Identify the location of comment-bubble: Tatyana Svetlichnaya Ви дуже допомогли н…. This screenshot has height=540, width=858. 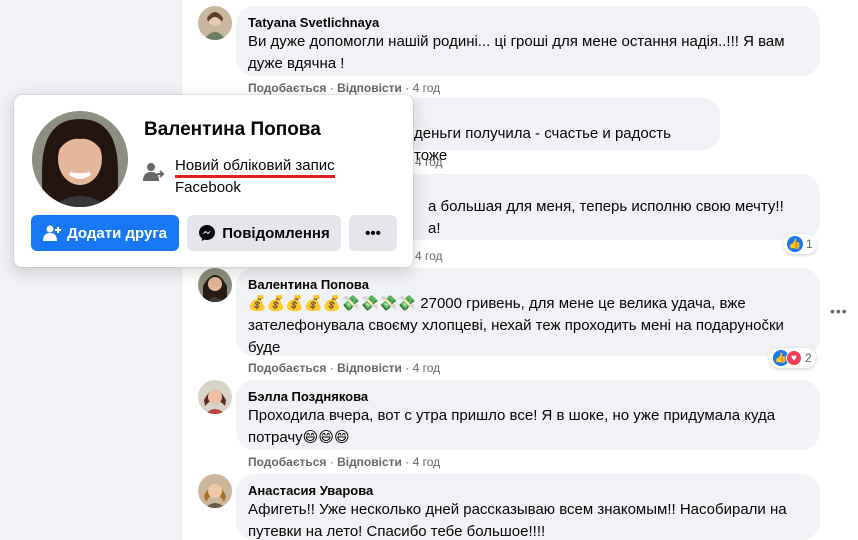
(528, 41).